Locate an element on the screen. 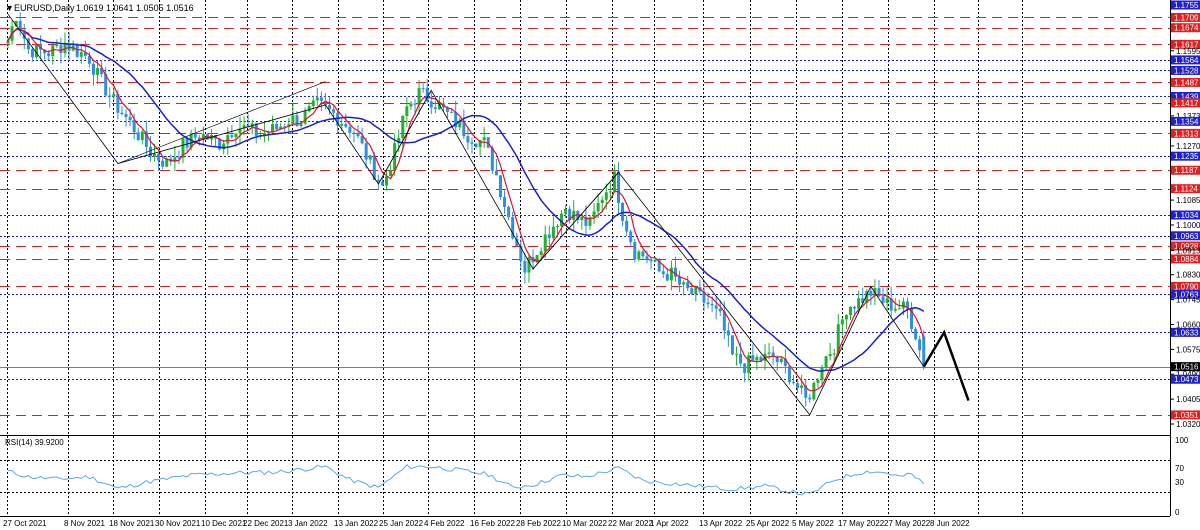  price-label-text: 1.0633 is located at coordinates (1186, 332).